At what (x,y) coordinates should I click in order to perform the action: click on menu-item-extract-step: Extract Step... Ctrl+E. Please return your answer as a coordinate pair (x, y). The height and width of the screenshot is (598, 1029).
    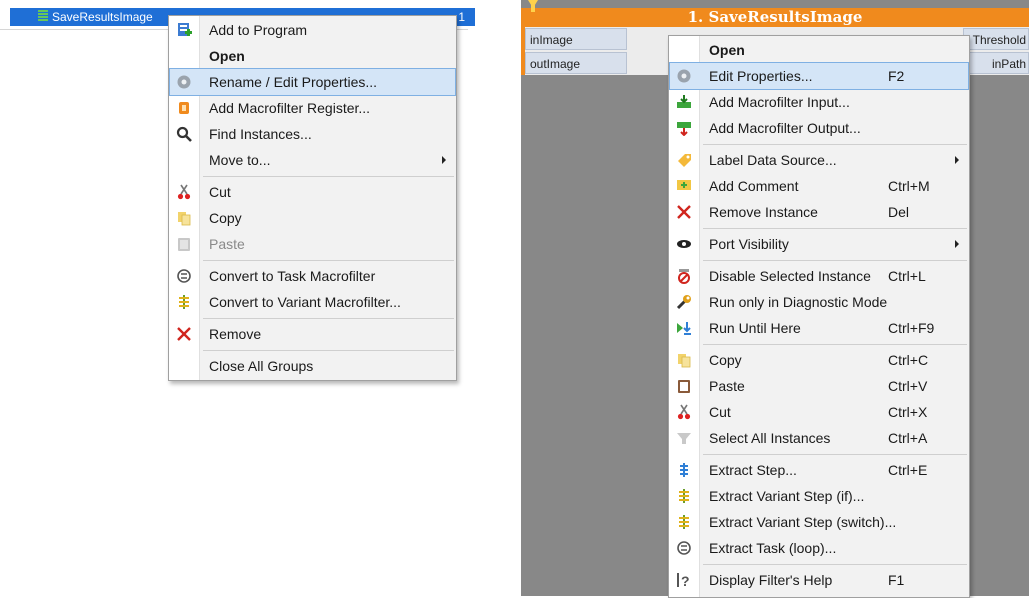
    Looking at the image, I should click on (819, 470).